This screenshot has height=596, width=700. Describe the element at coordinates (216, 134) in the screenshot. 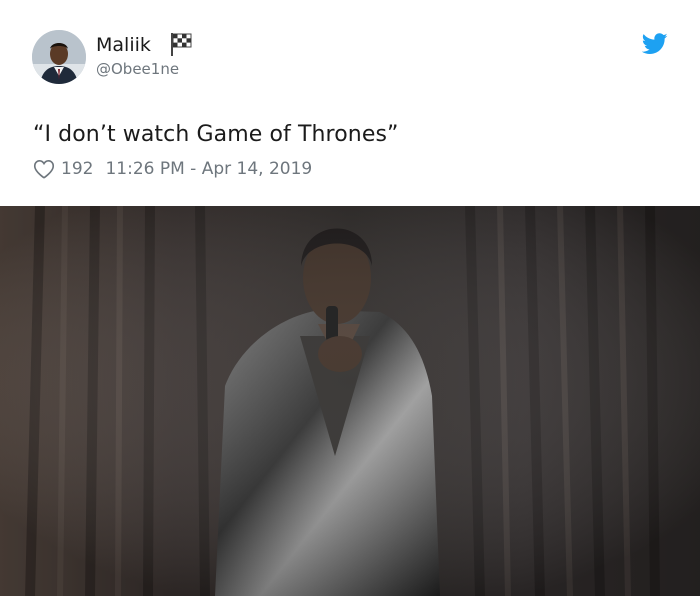

I see `tweet-text: “I don’t watch Game of Thrones”` at that location.